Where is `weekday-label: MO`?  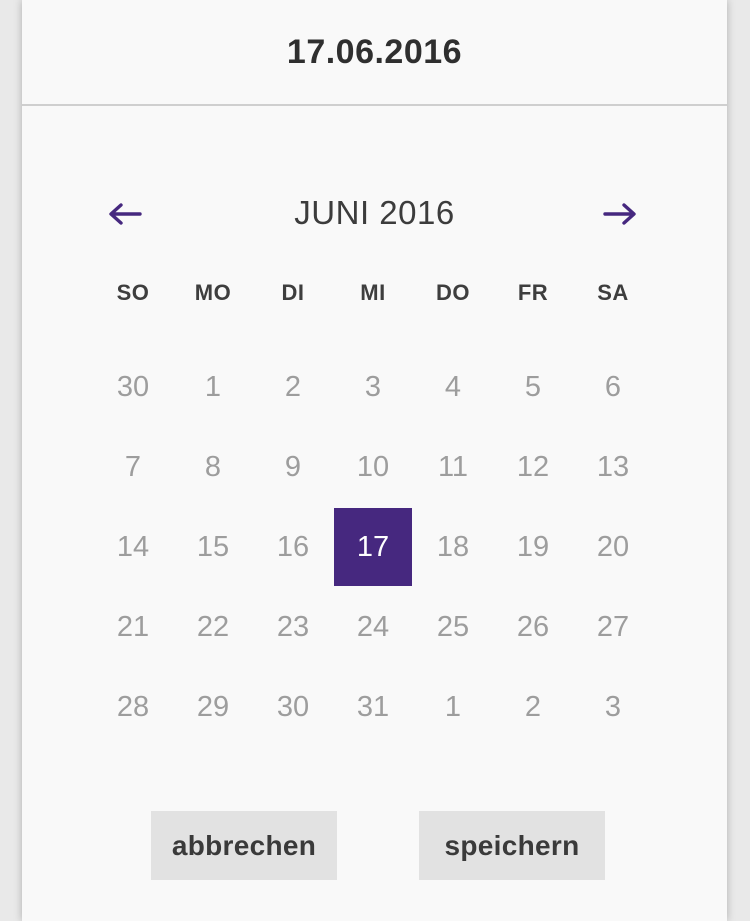 weekday-label: MO is located at coordinates (213, 292).